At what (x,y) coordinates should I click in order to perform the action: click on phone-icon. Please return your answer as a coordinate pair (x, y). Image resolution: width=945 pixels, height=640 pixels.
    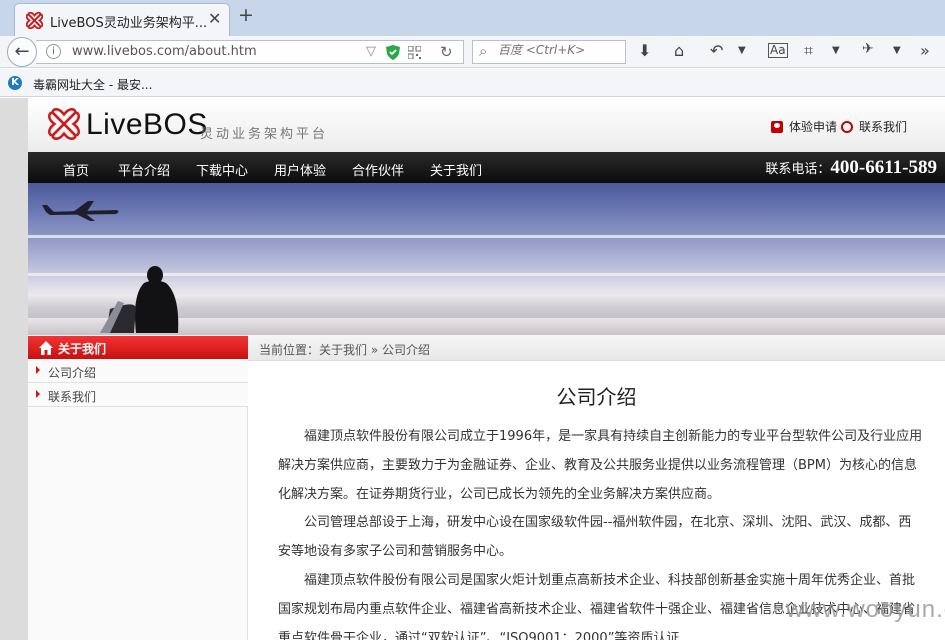
    Looking at the image, I should click on (846, 126).